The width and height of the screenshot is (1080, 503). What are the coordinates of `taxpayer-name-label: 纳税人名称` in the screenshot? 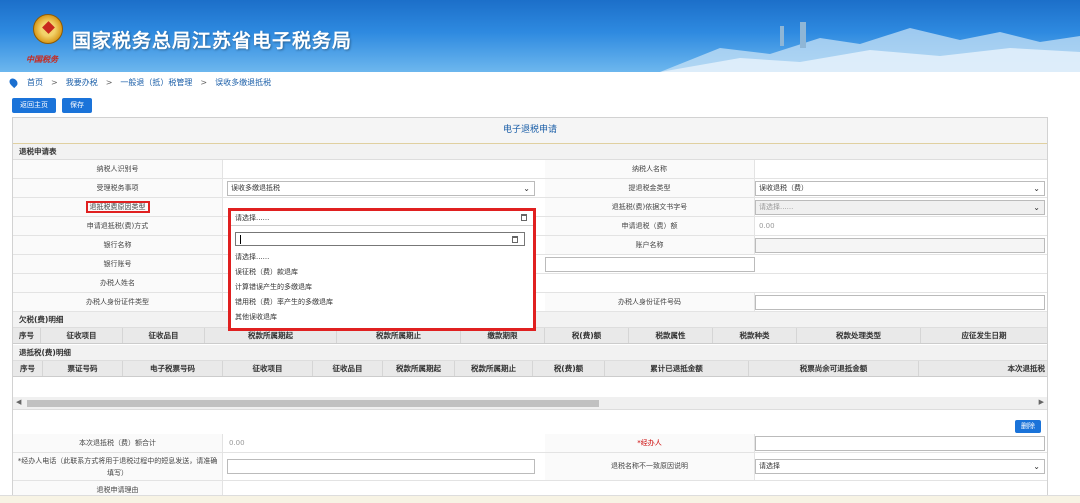 It's located at (650, 169).